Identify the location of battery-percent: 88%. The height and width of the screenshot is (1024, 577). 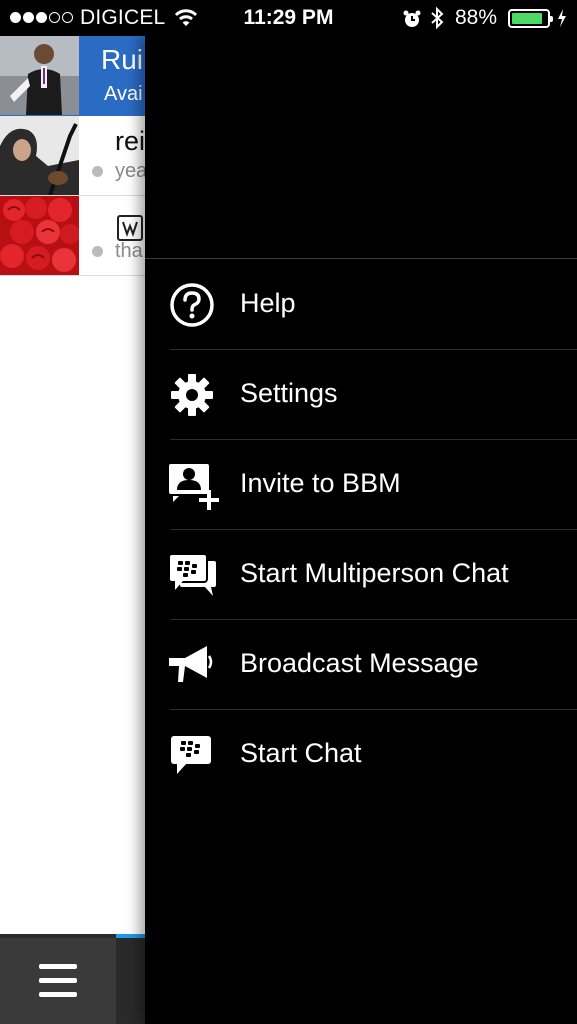
(476, 17).